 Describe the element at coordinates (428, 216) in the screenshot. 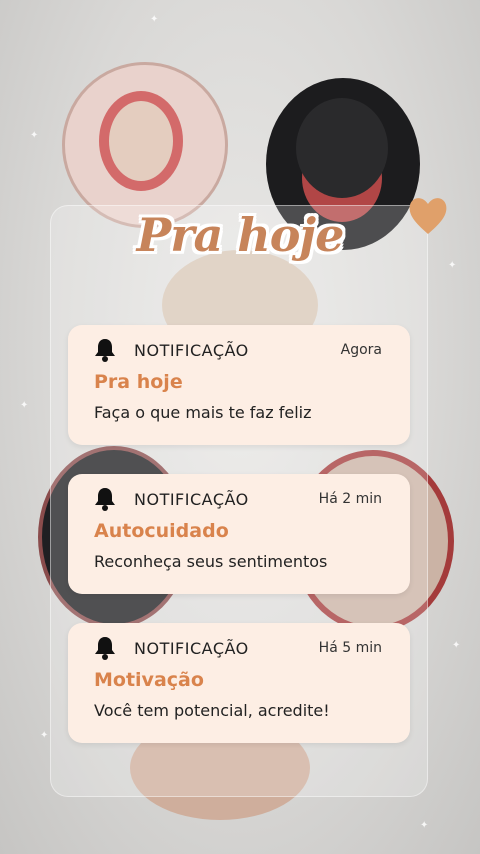

I see `heart-icon` at that location.